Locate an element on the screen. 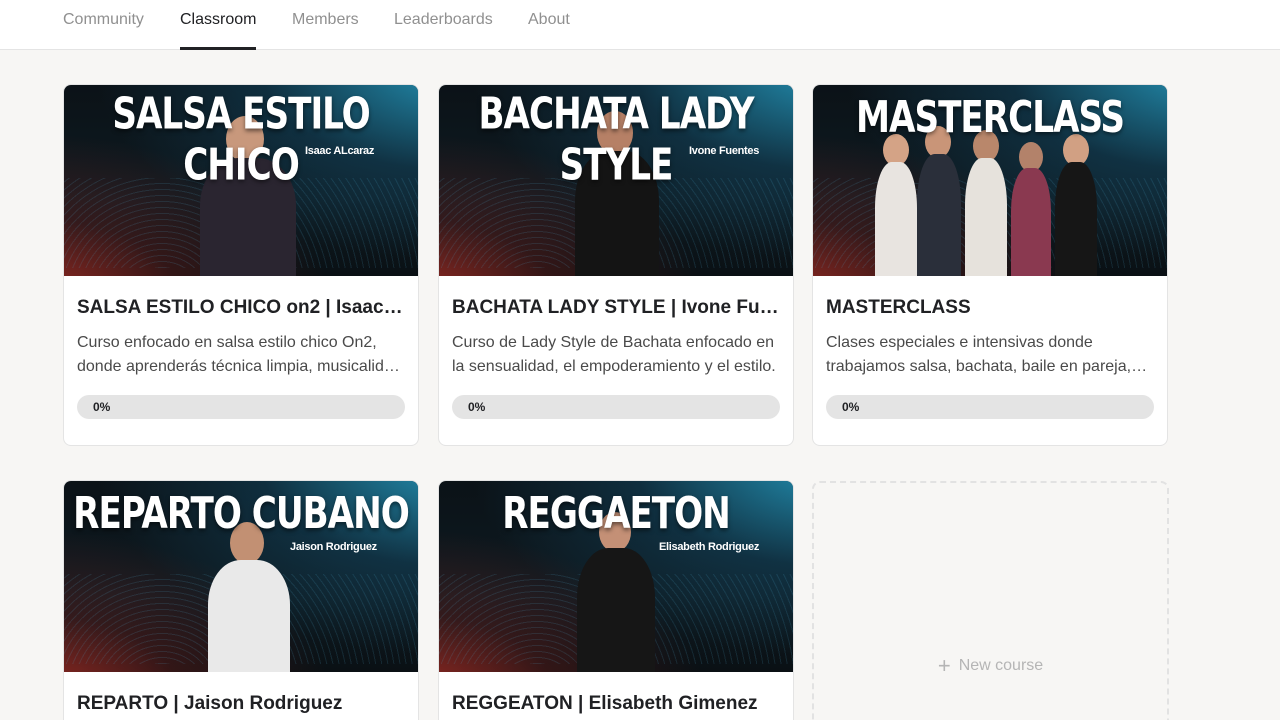 This screenshot has width=1280, height=720. thumbnail-title: SALSA ESTILO CHICO is located at coordinates (241, 139).